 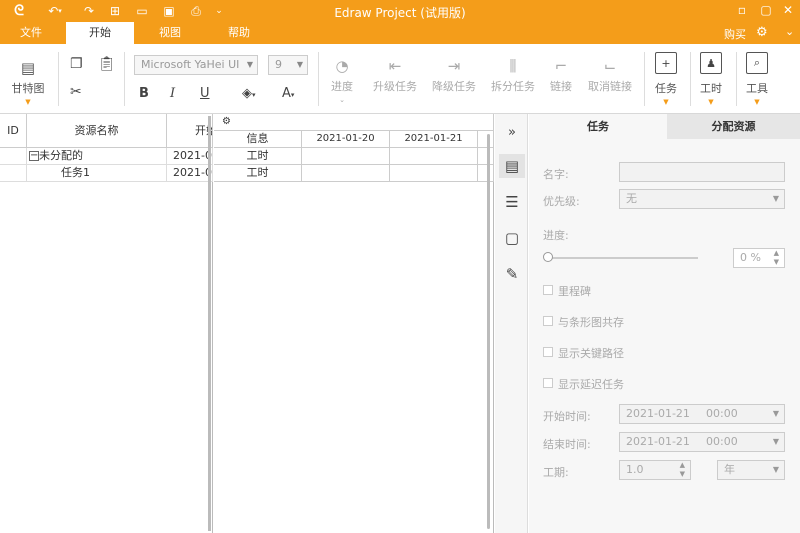 What do you see at coordinates (75, 172) in the screenshot?
I see `task-name: 任务1` at bounding box center [75, 172].